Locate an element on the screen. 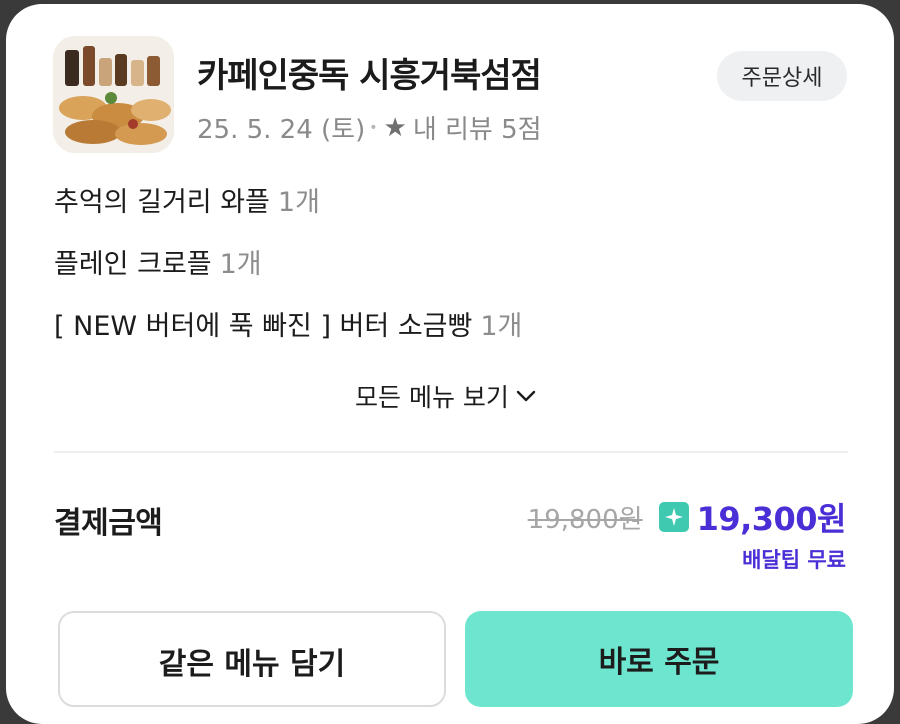 This screenshot has width=900, height=724. menu-item-name: 추억의 길거리 와플 is located at coordinates (162, 202).